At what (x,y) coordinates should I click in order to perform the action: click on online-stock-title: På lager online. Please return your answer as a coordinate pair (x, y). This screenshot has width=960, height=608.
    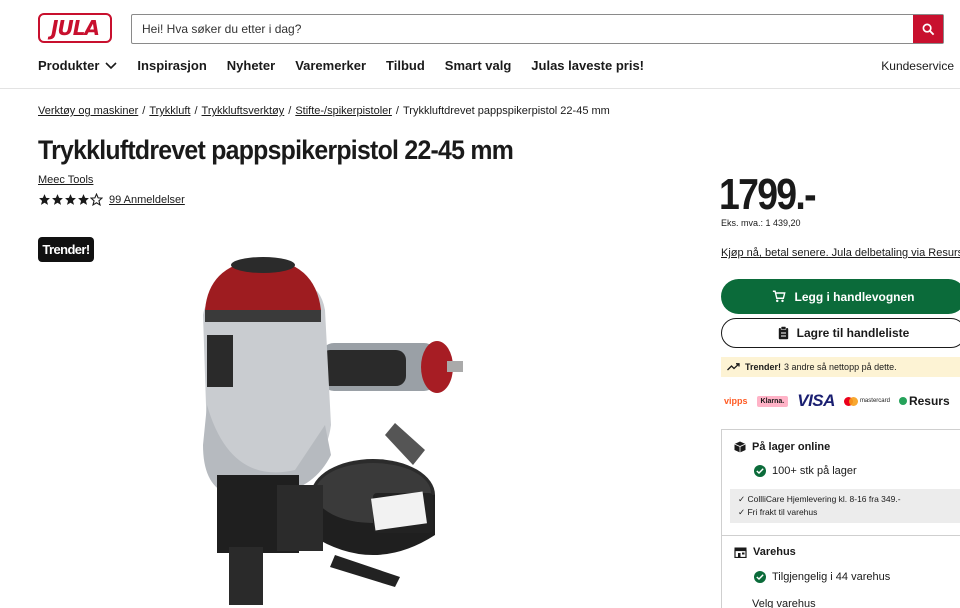
    Looking at the image, I should click on (791, 447).